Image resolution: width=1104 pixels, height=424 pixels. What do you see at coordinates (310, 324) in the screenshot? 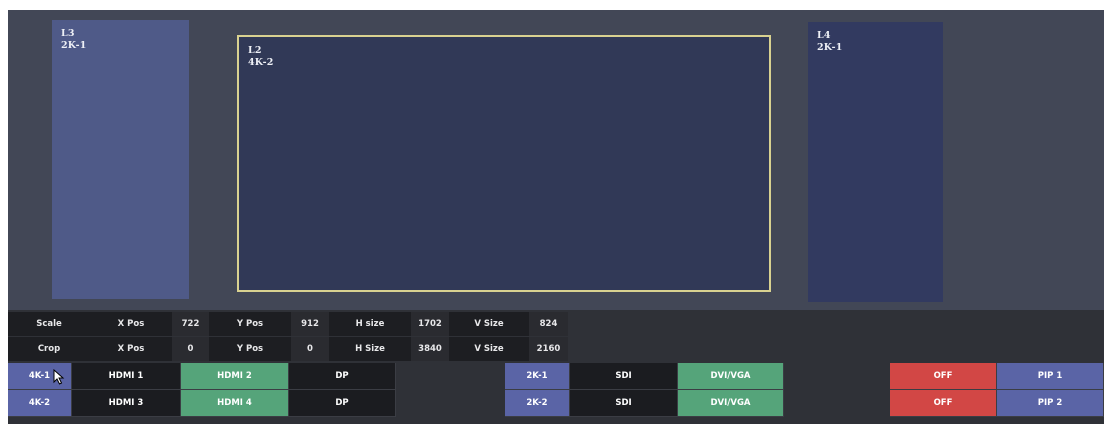
I see `y-pos-value: 912` at bounding box center [310, 324].